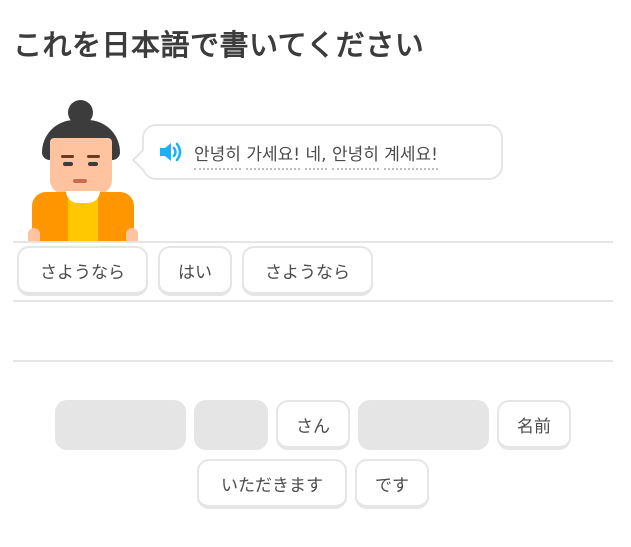 The height and width of the screenshot is (547, 631). Describe the element at coordinates (80, 181) in the screenshot. I see `character-mouth` at that location.